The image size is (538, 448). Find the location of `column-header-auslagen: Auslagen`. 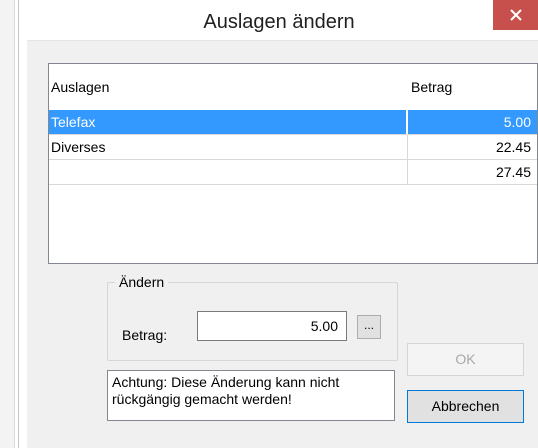

column-header-auslagen: Auslagen is located at coordinates (80, 86).